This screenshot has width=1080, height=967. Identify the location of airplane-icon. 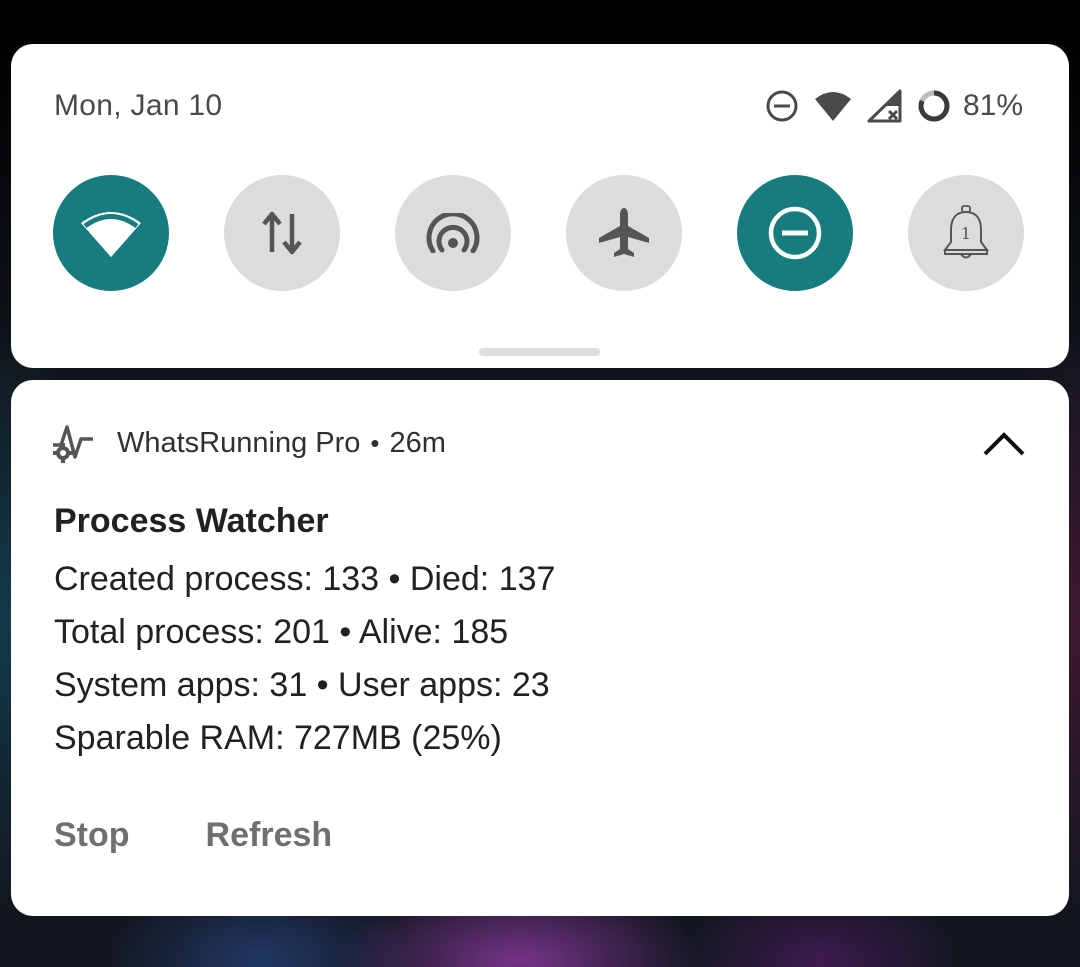
(624, 232).